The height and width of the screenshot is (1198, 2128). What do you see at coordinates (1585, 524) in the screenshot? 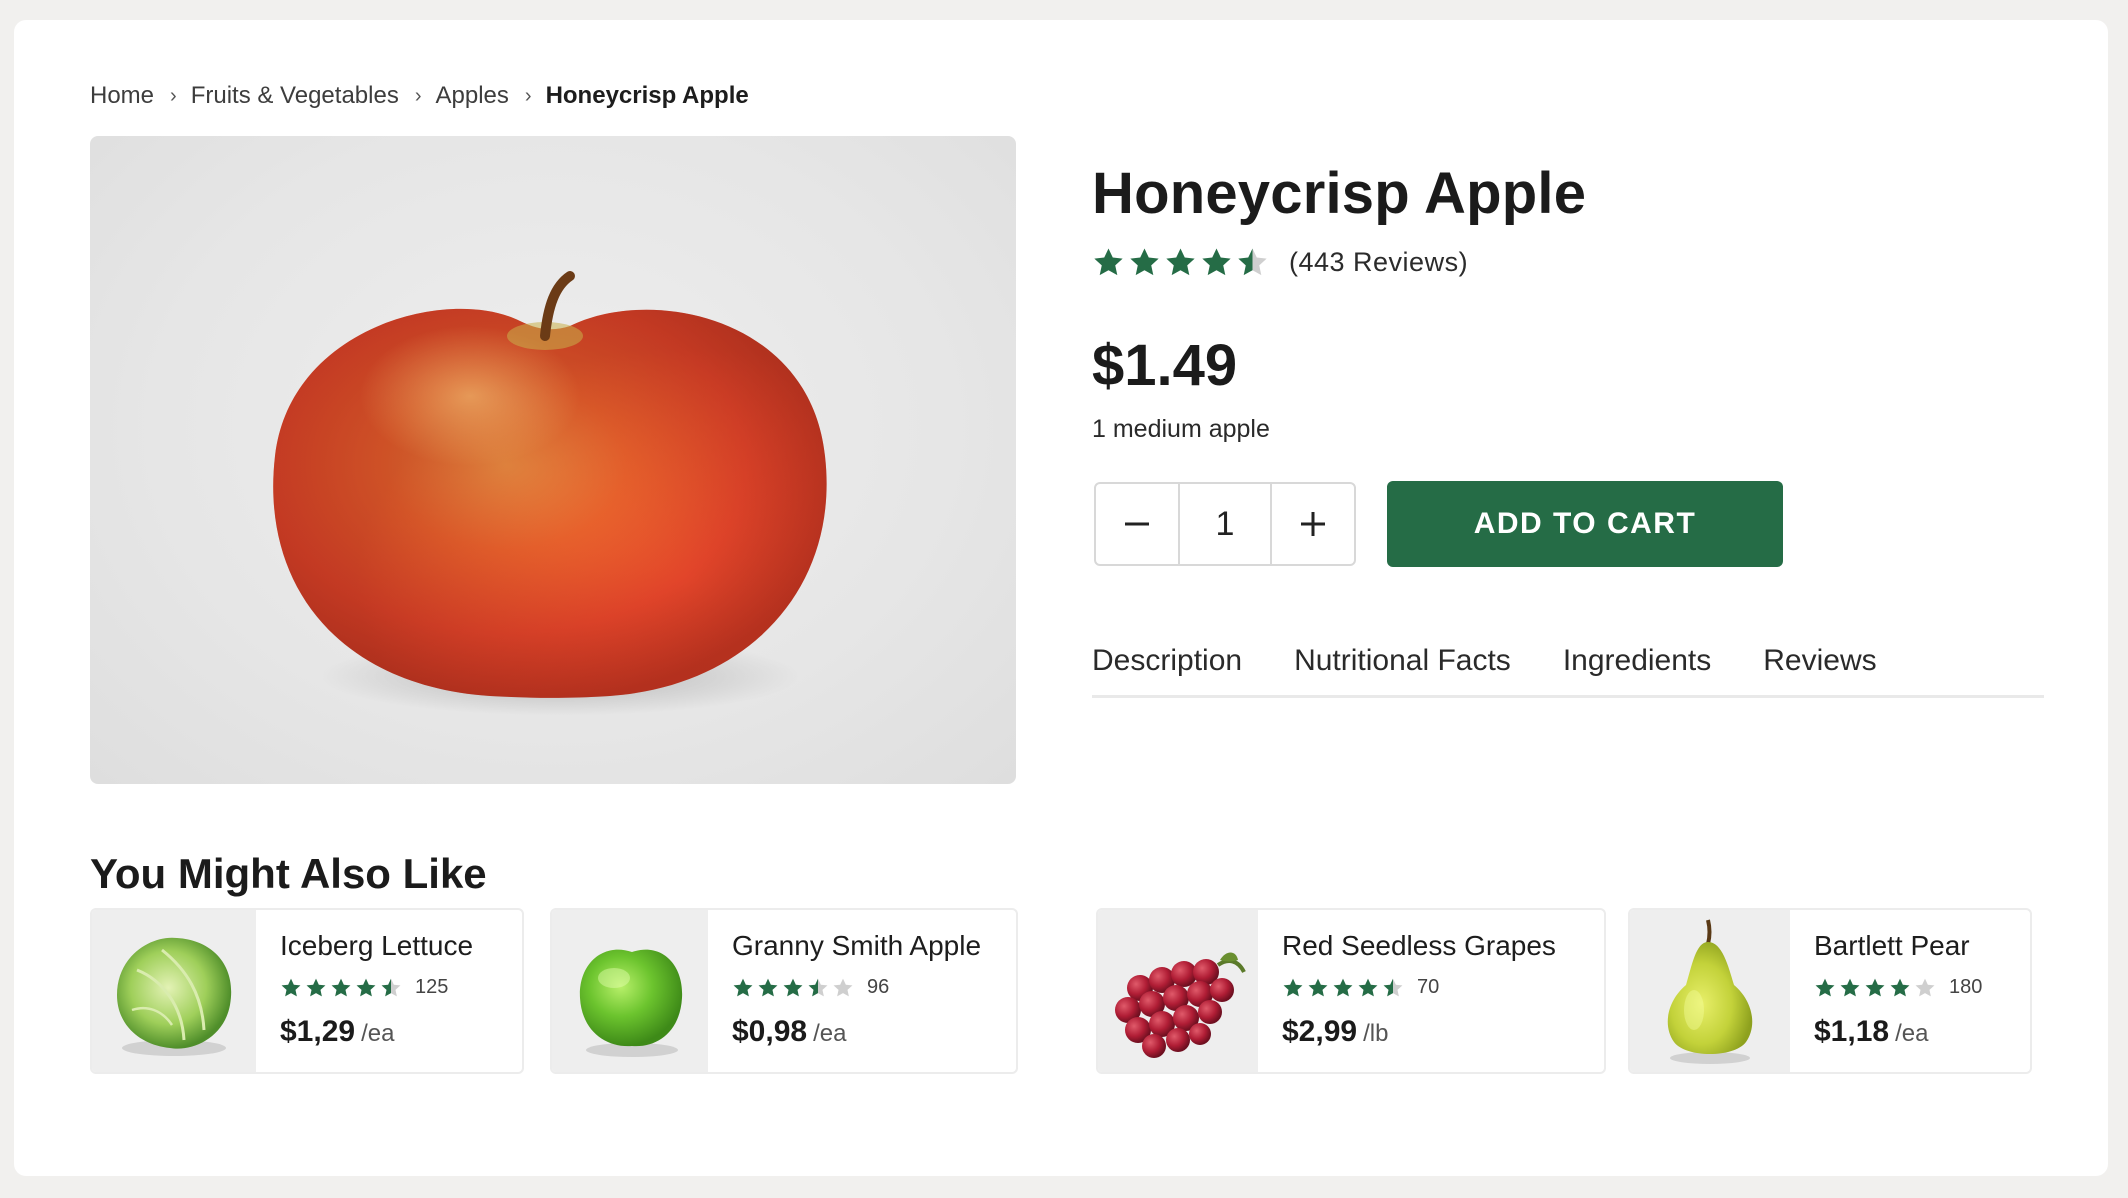
I see `add-to-cart-button: ADD TO CART` at bounding box center [1585, 524].